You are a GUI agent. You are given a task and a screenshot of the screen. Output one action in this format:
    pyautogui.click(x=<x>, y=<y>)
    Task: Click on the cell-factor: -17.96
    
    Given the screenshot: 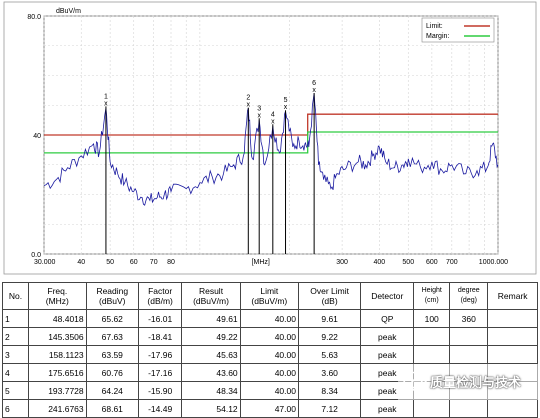 What is the action you would take?
    pyautogui.click(x=160, y=354)
    